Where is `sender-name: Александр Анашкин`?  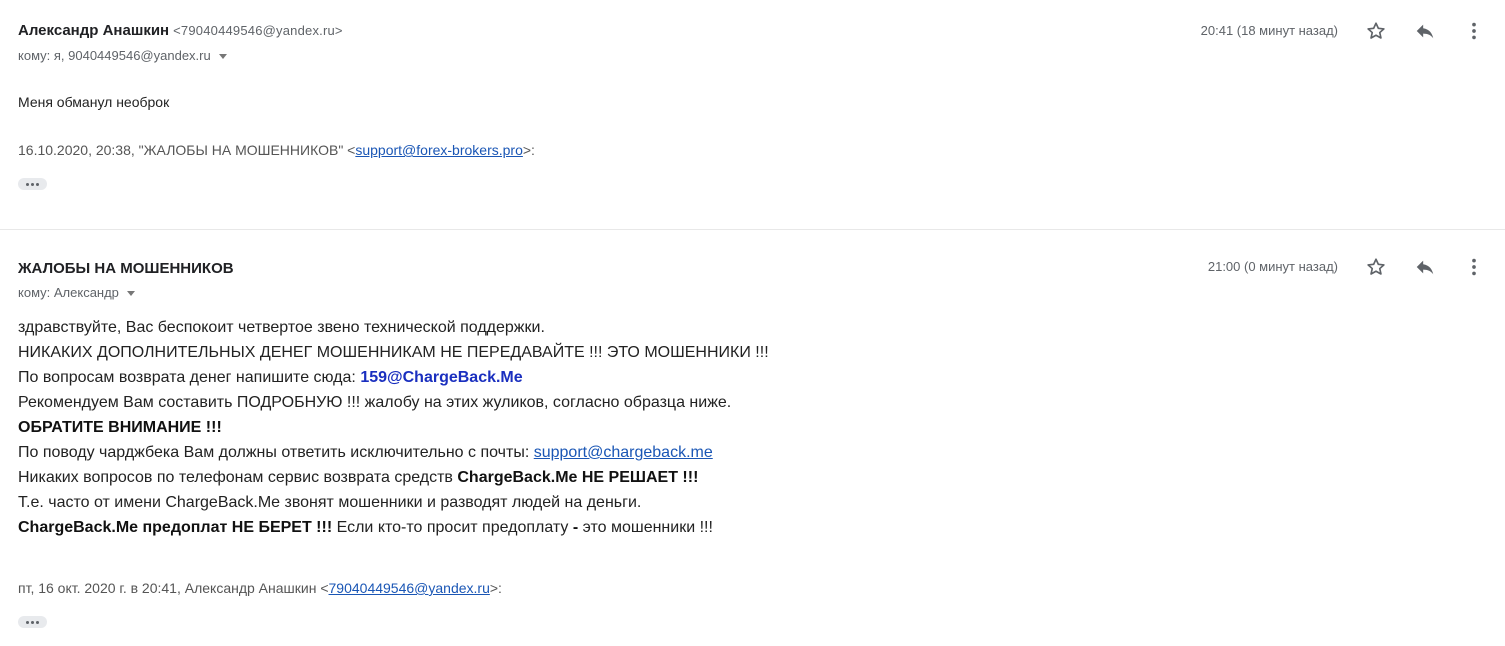
sender-name: Александр Анашкин is located at coordinates (93, 30).